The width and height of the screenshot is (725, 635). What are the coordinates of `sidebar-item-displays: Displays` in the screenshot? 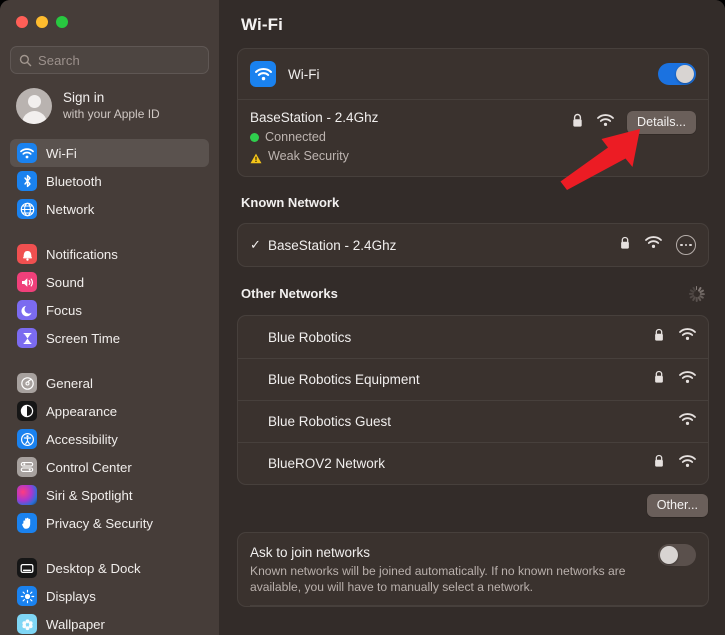 It's located at (109, 596).